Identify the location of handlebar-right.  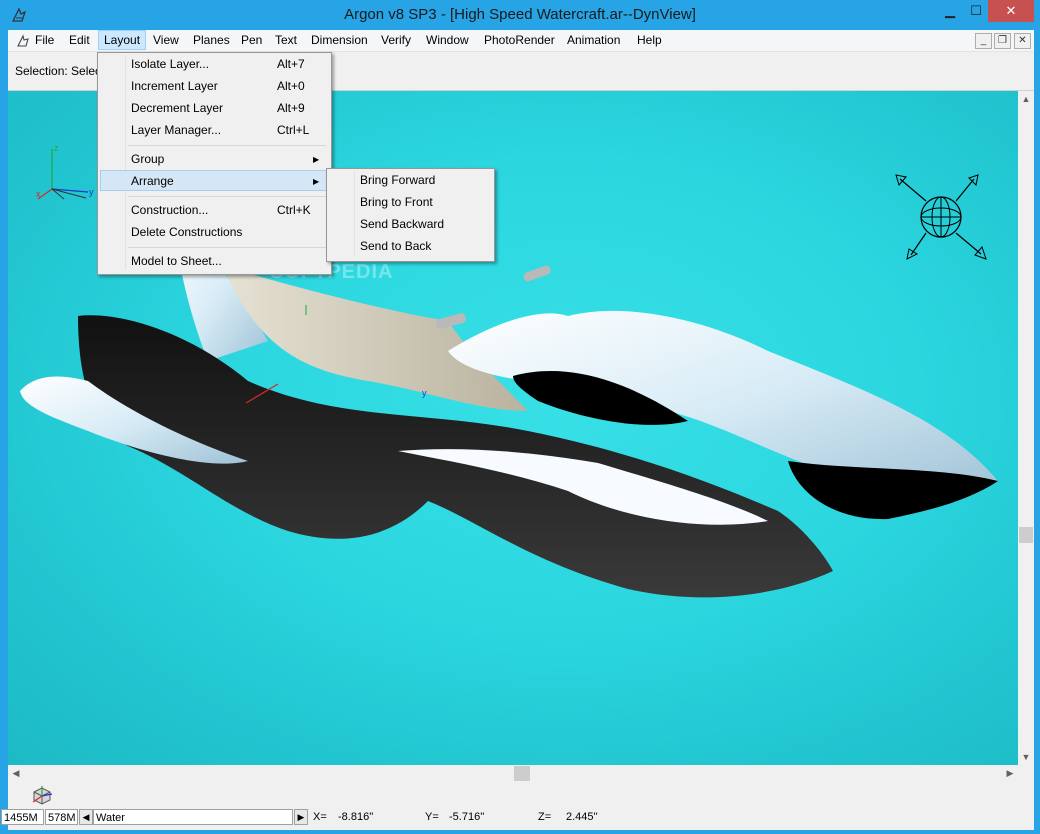
(537, 273).